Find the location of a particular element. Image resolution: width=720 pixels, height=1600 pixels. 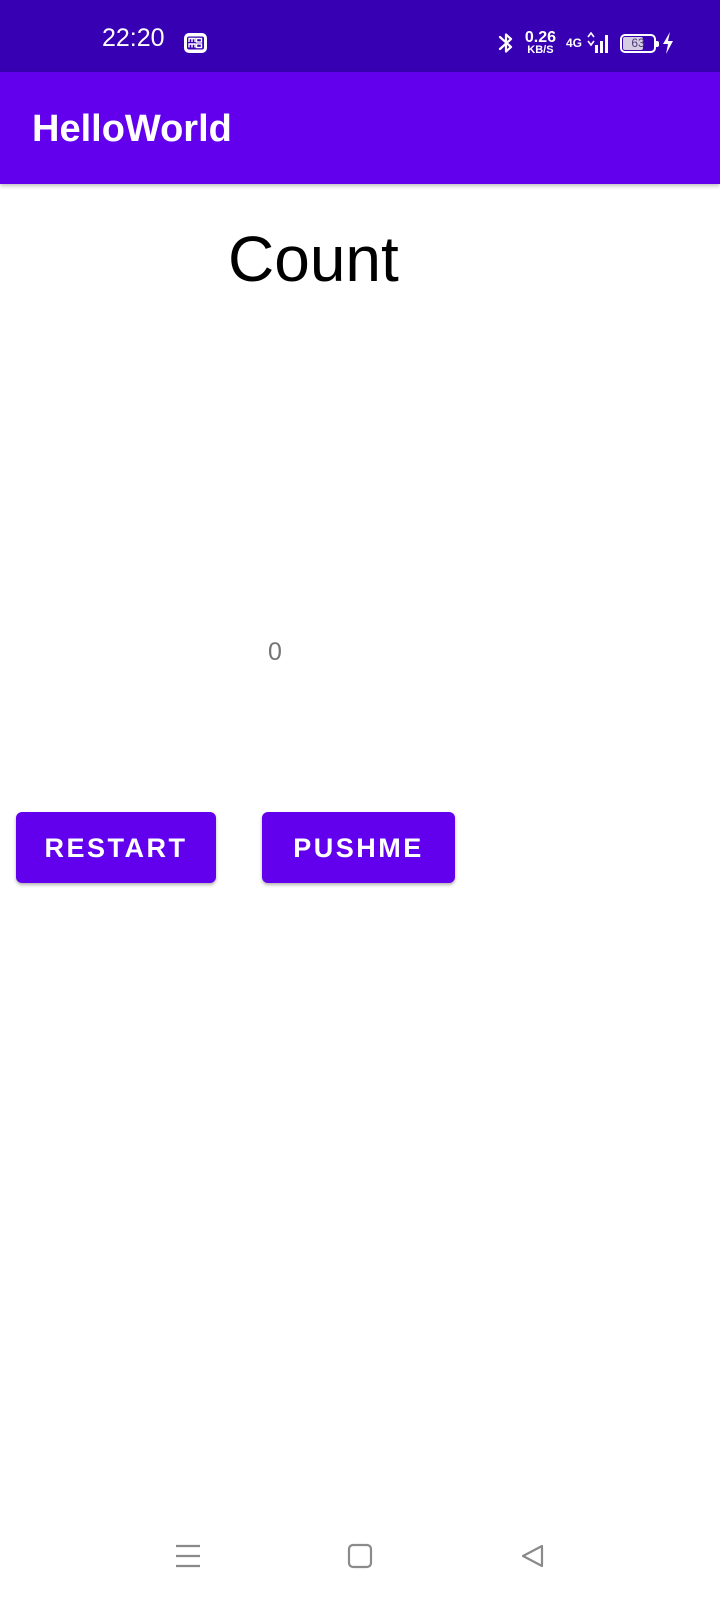

status-time: 22:20 is located at coordinates (133, 38).